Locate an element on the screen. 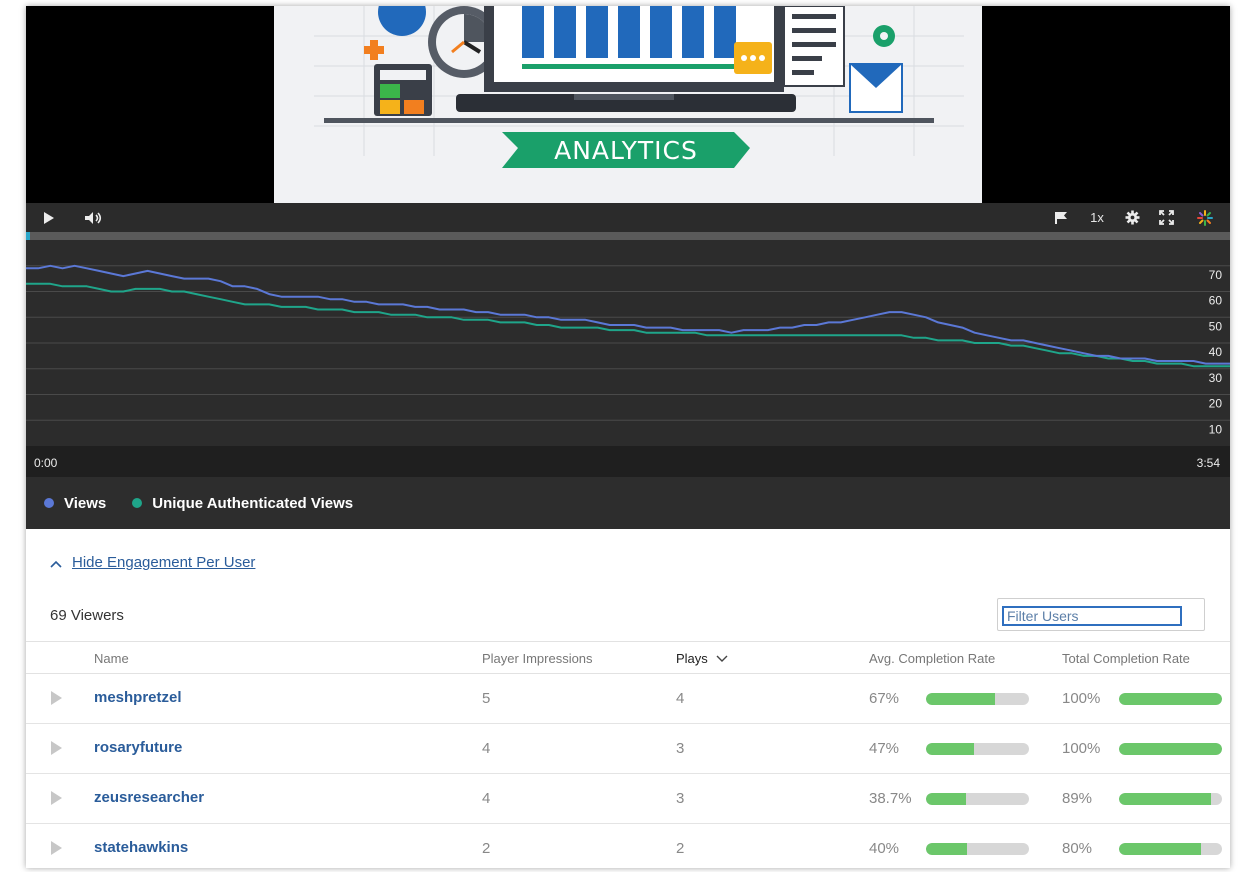 The height and width of the screenshot is (872, 1244). seek-handle is located at coordinates (28, 236).